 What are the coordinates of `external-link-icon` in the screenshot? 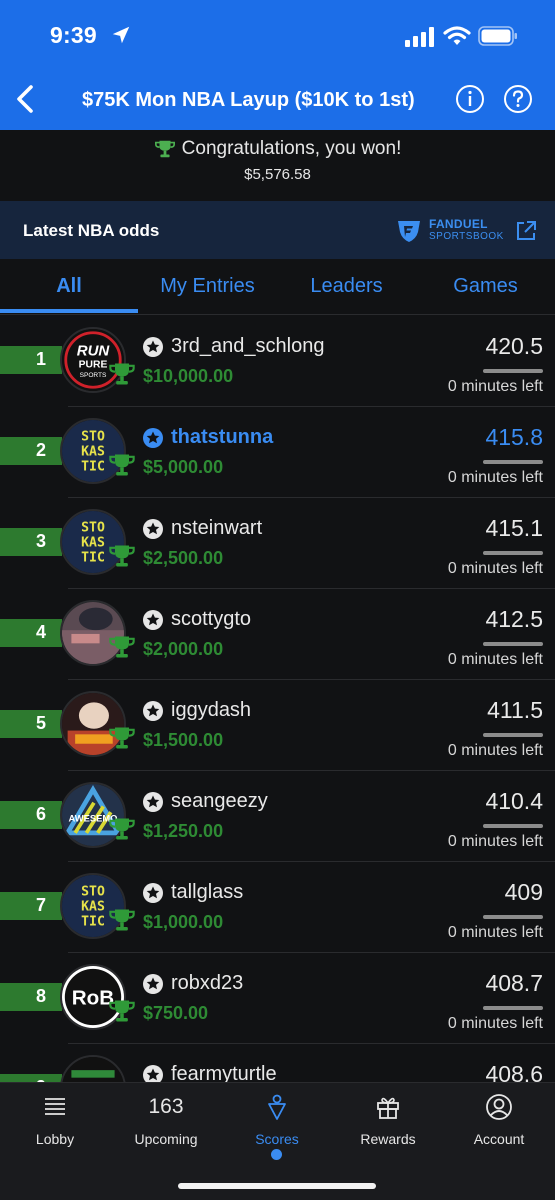 It's located at (526, 231).